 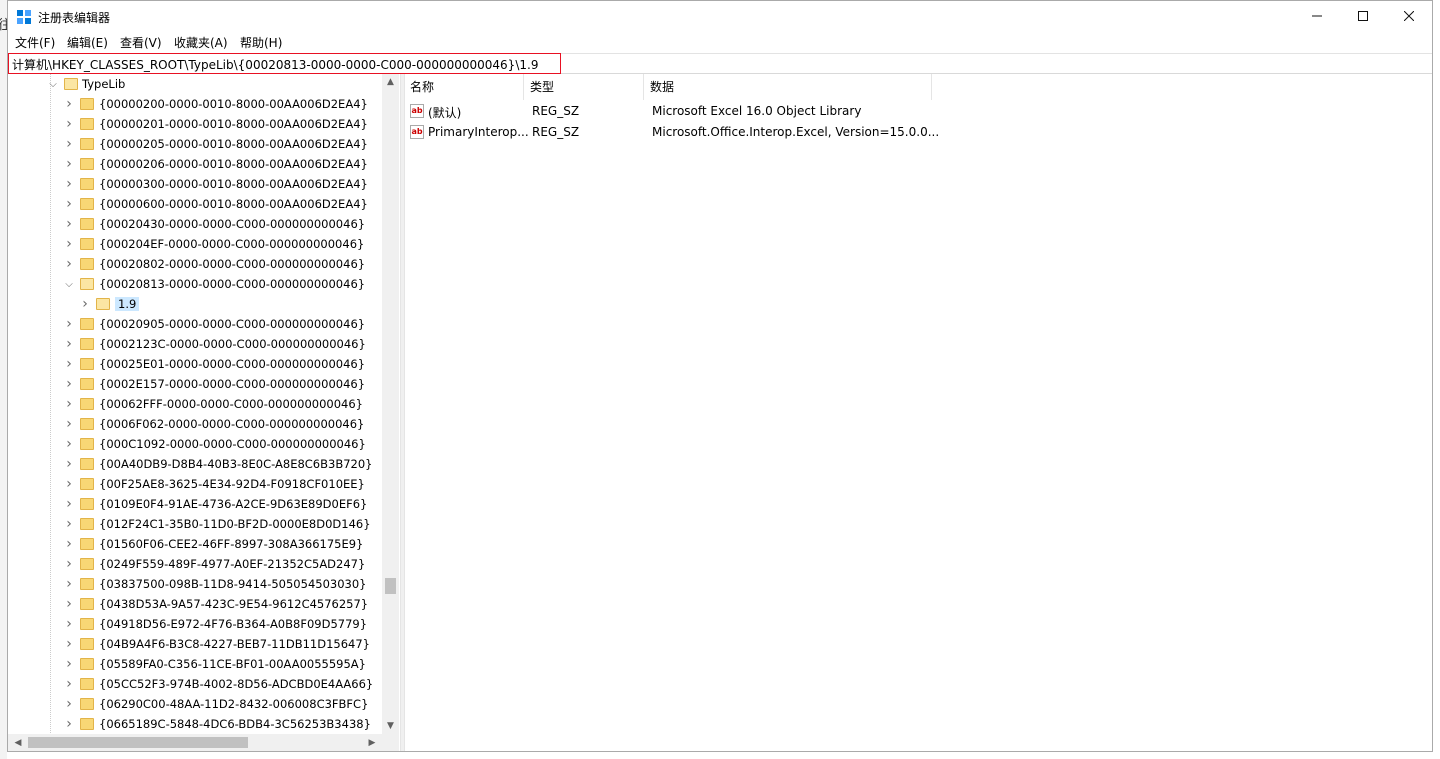 What do you see at coordinates (788, 87) in the screenshot?
I see `column-header-data: 数据` at bounding box center [788, 87].